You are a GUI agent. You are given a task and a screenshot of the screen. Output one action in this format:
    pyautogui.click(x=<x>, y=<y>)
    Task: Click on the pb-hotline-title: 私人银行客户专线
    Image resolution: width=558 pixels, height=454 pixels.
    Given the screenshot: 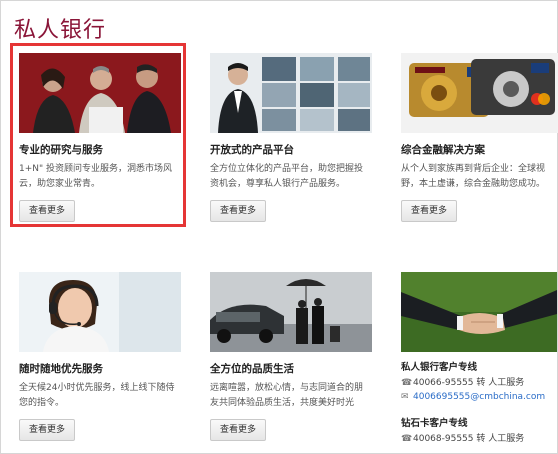 What is the action you would take?
    pyautogui.click(x=439, y=367)
    